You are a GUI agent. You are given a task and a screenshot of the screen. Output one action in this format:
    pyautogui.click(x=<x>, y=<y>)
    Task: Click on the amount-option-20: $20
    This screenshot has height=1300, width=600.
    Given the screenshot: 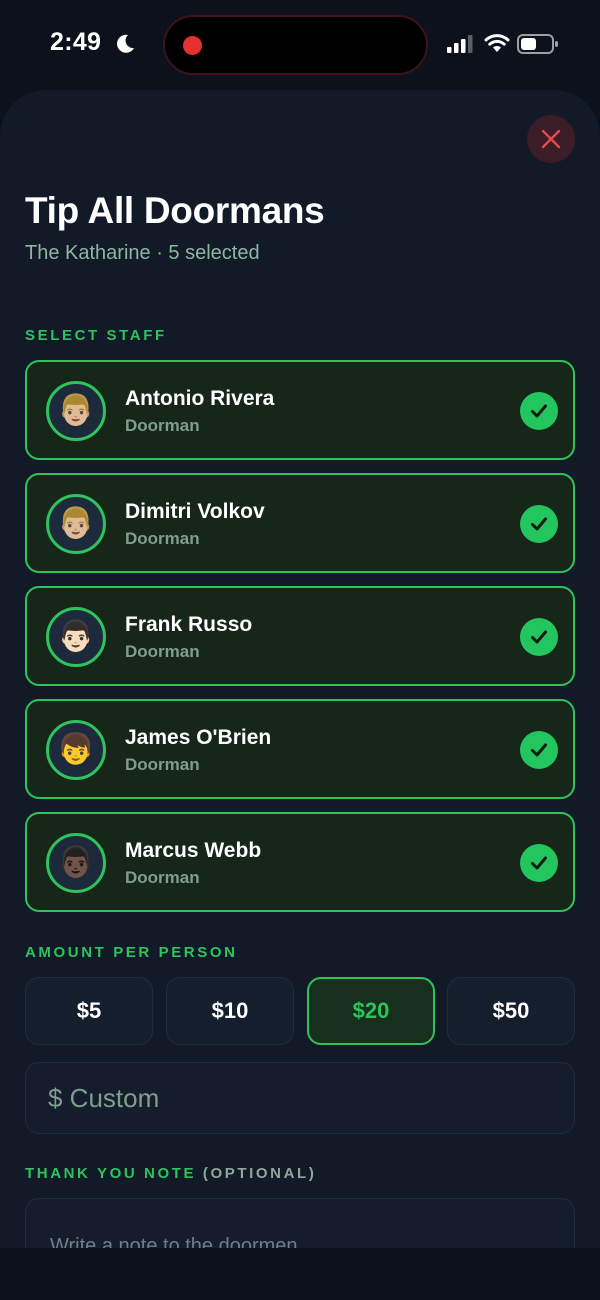 What is the action you would take?
    pyautogui.click(x=371, y=1011)
    